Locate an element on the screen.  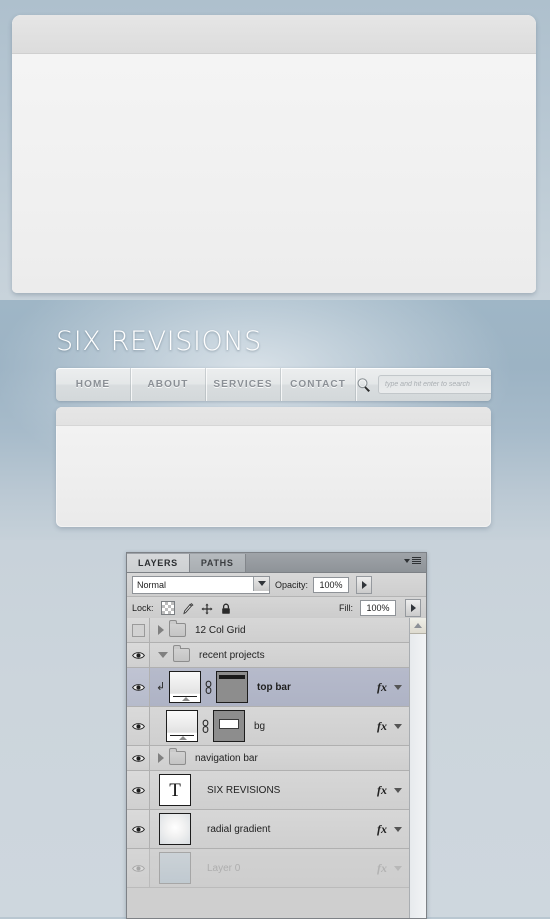
blend-mode-row: Normal Opacity: 100% is located at coordinates (276, 585).